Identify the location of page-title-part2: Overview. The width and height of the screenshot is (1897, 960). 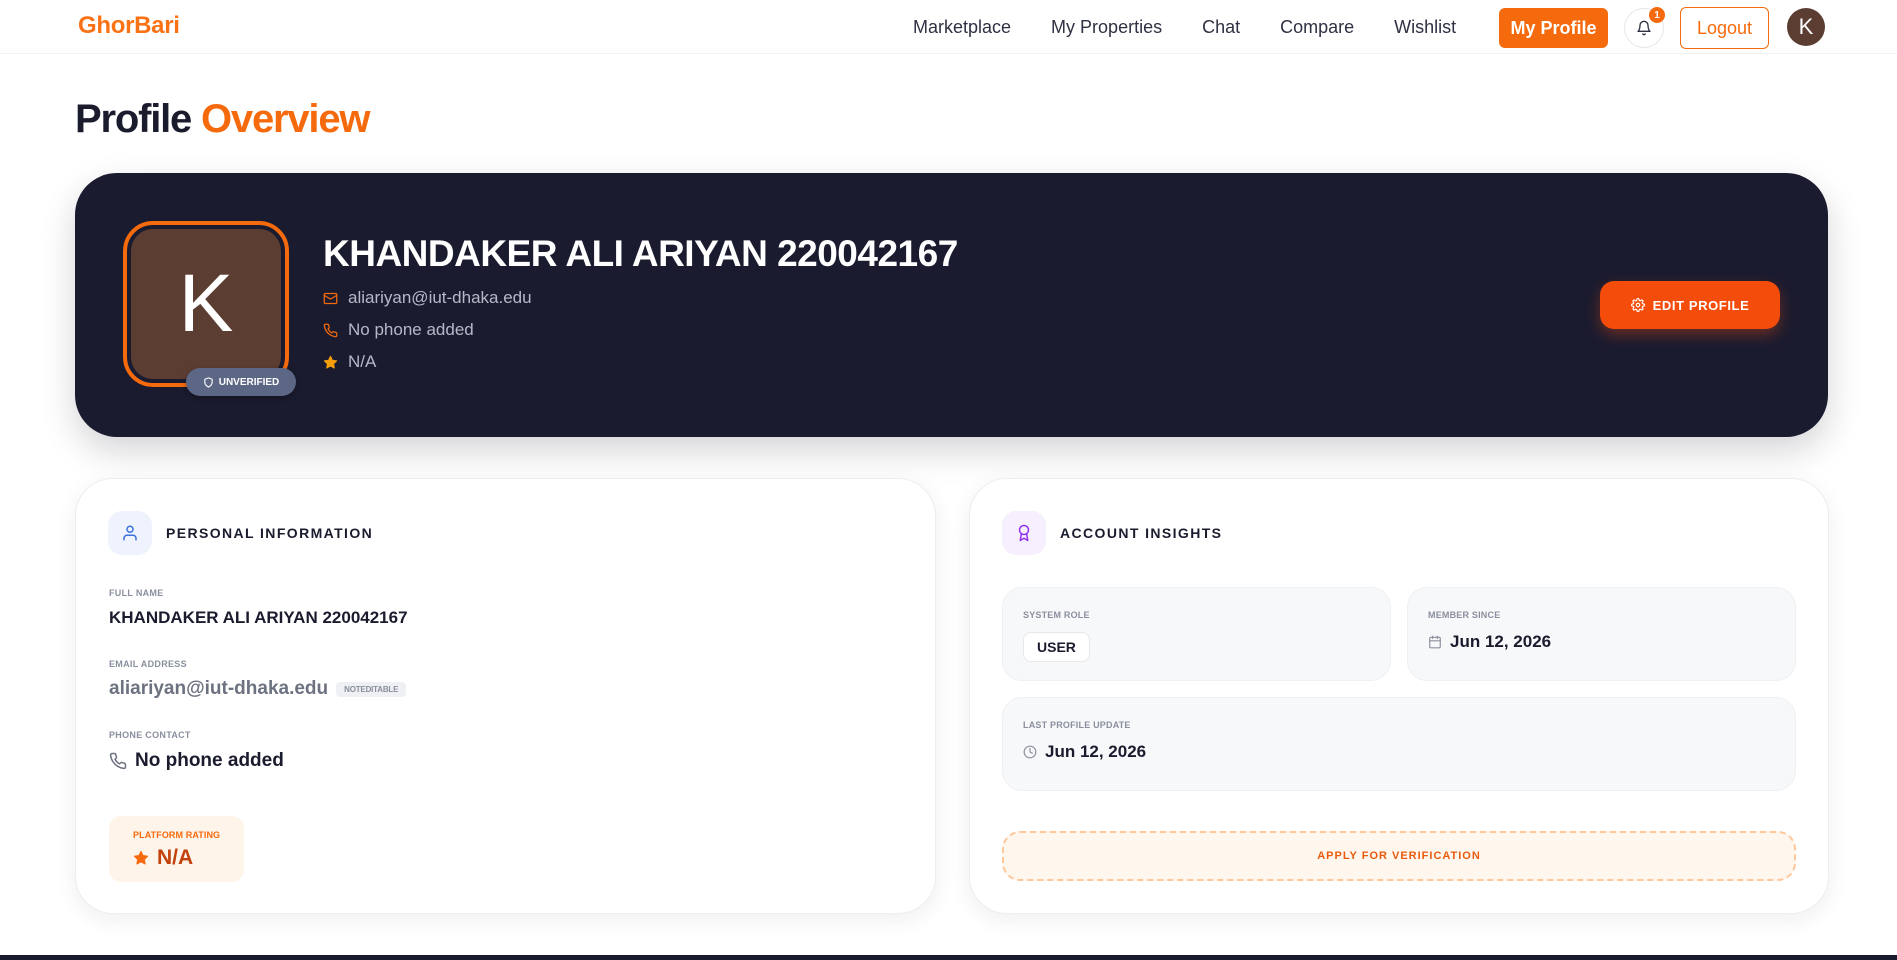
(285, 119).